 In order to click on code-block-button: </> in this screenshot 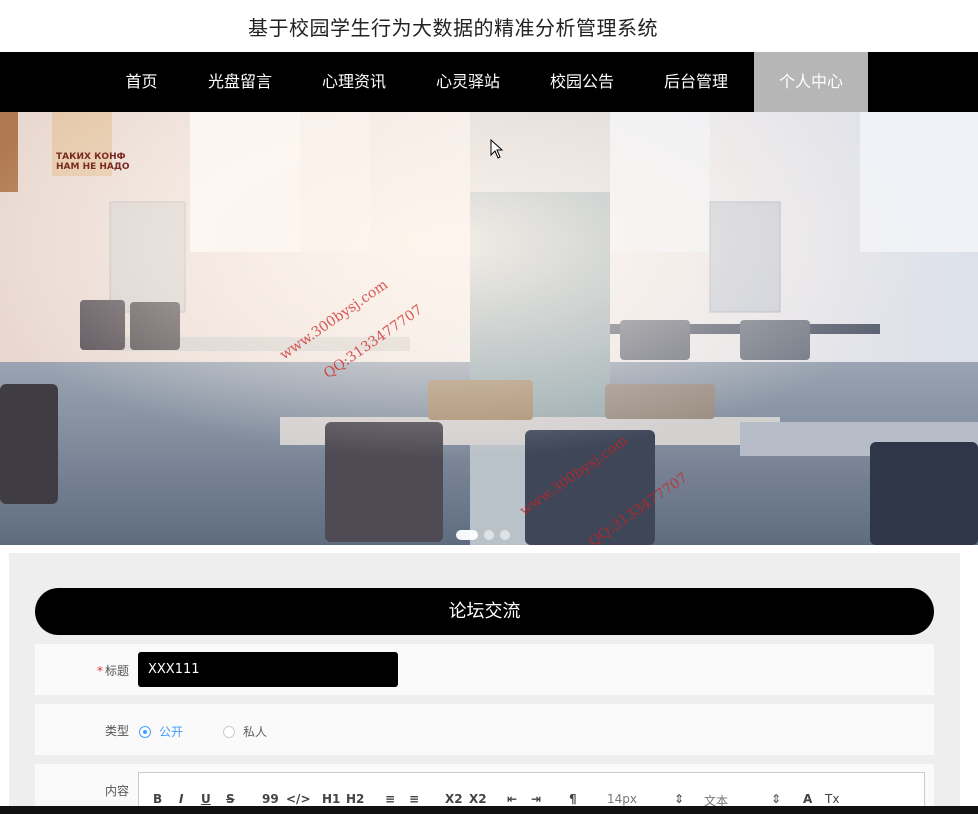, I will do `click(298, 799)`.